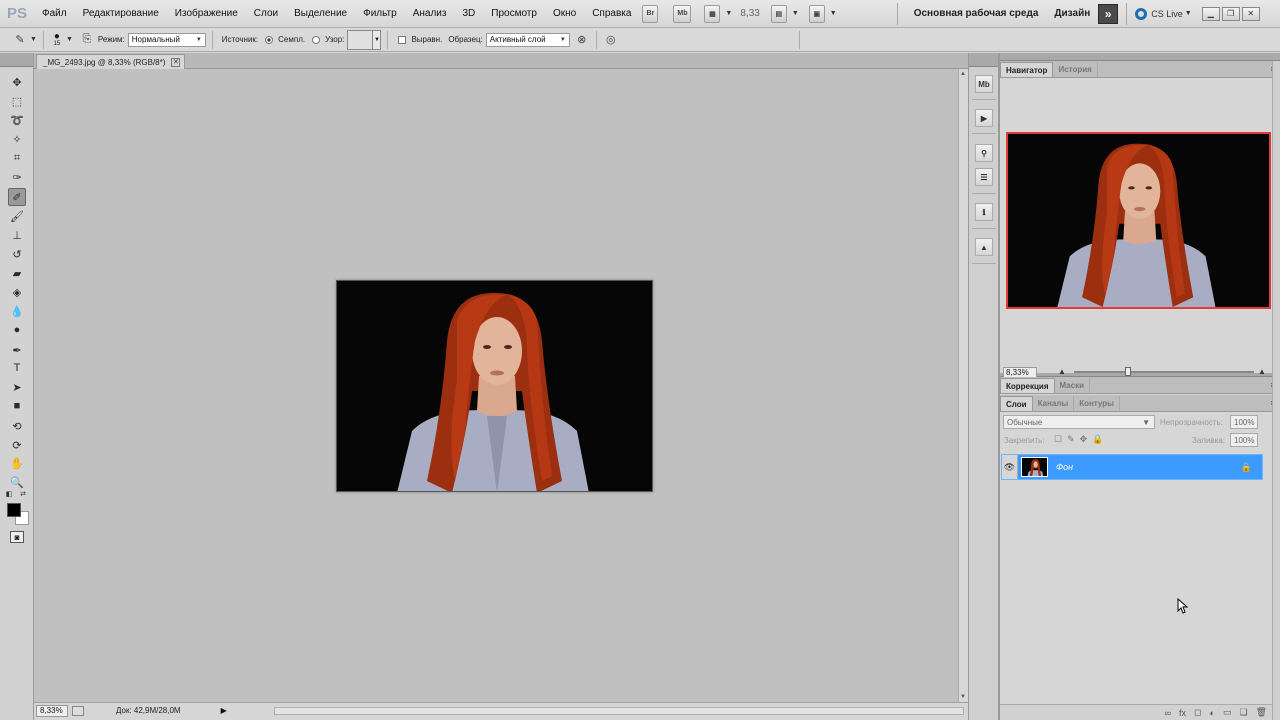 The image size is (1280, 720). I want to click on close-window-icon: ✕, so click(1250, 13).